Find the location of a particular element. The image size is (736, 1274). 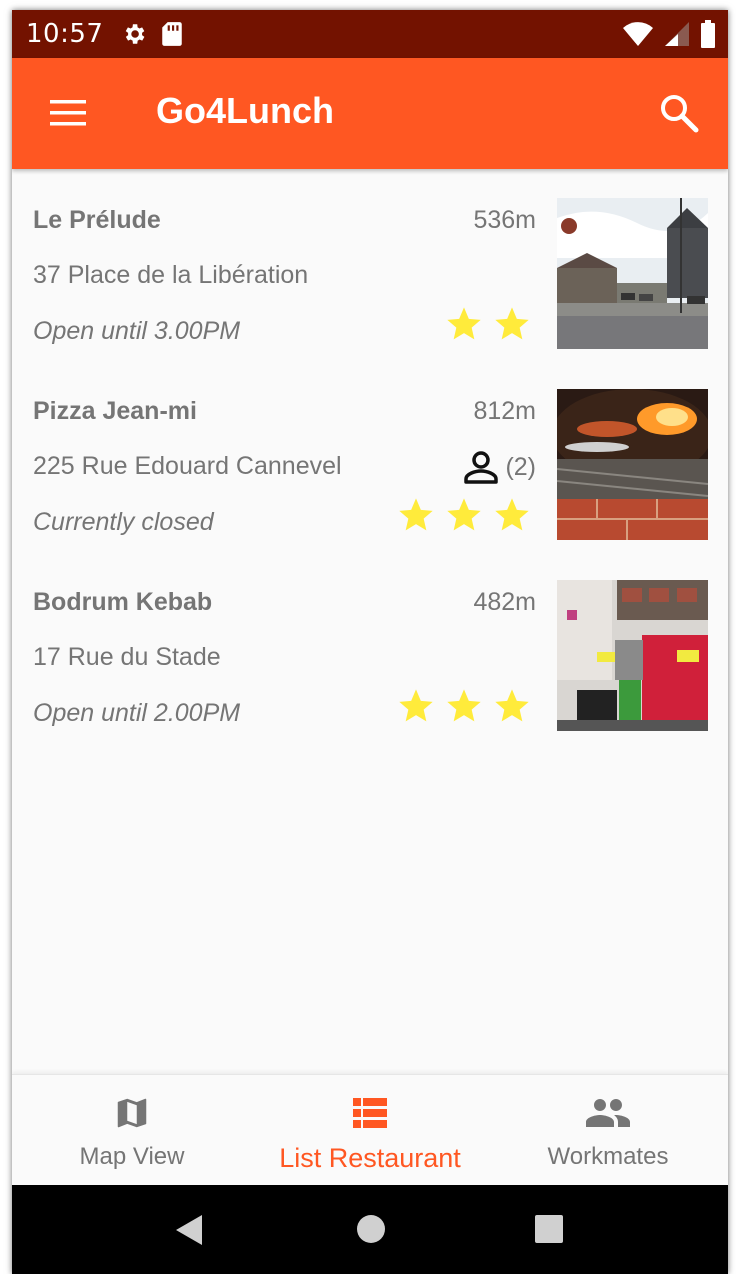

list-icon is located at coordinates (370, 1113).